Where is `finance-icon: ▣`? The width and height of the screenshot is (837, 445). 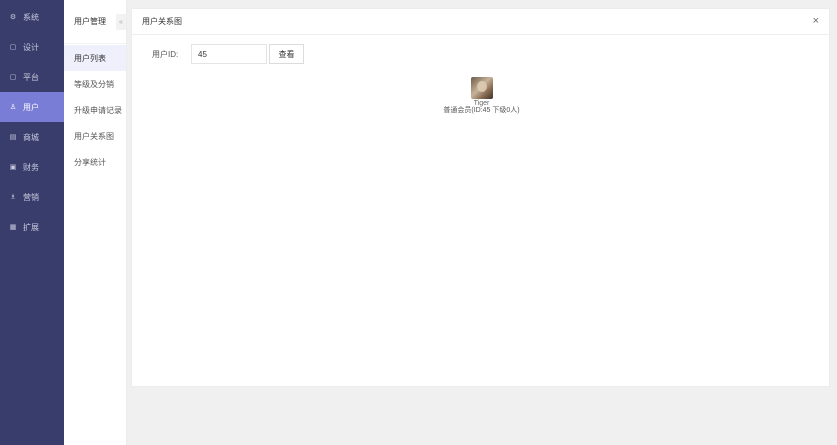
finance-icon: ▣ is located at coordinates (13, 167).